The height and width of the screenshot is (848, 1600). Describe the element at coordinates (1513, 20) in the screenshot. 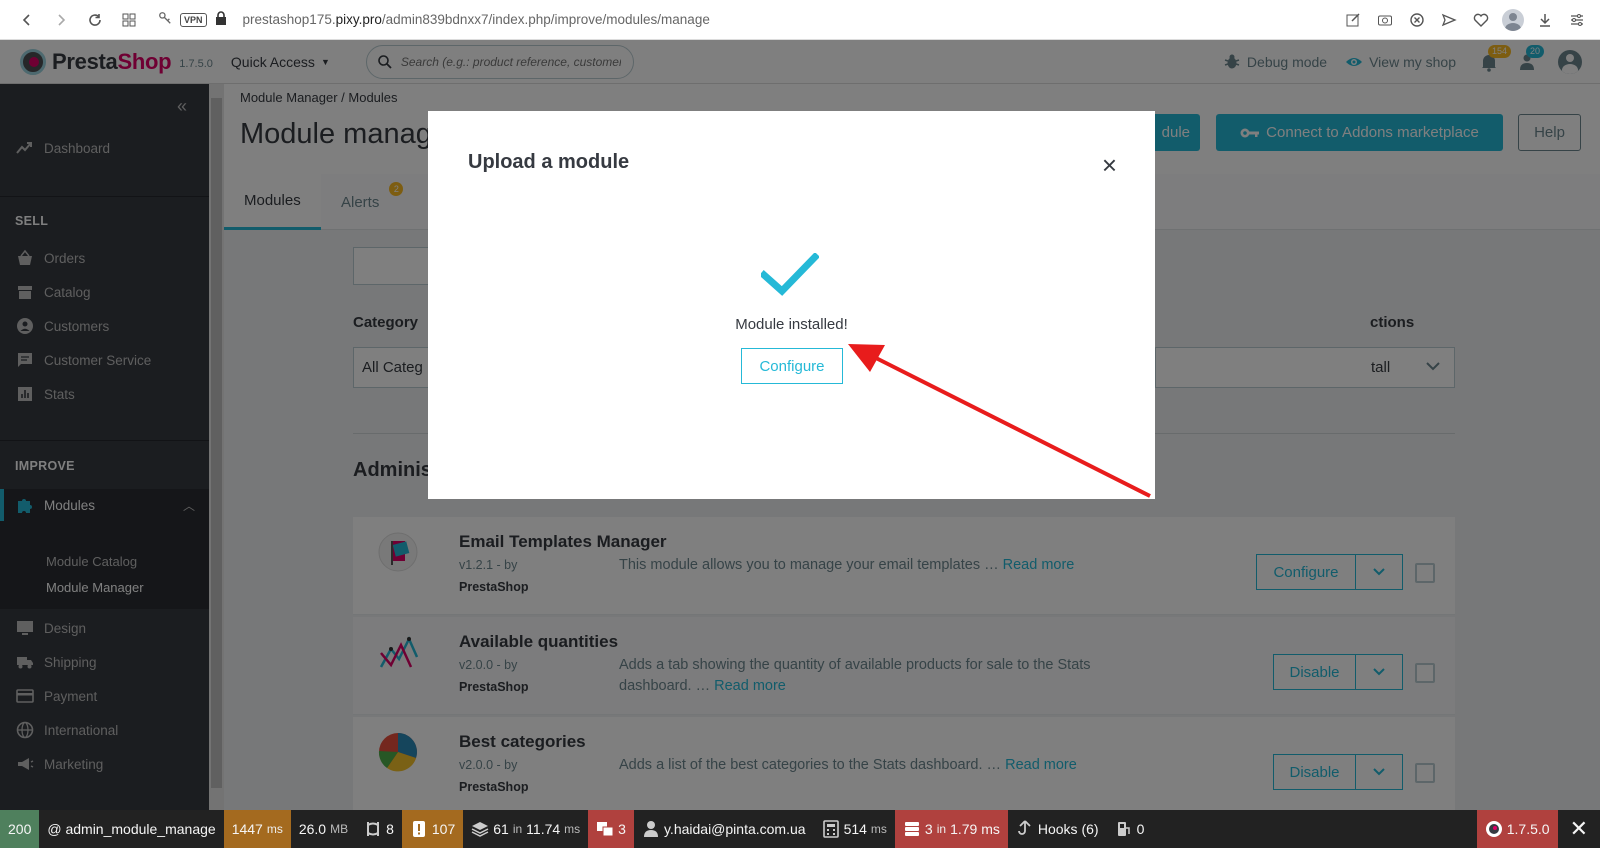

I see `profile-avatar` at that location.